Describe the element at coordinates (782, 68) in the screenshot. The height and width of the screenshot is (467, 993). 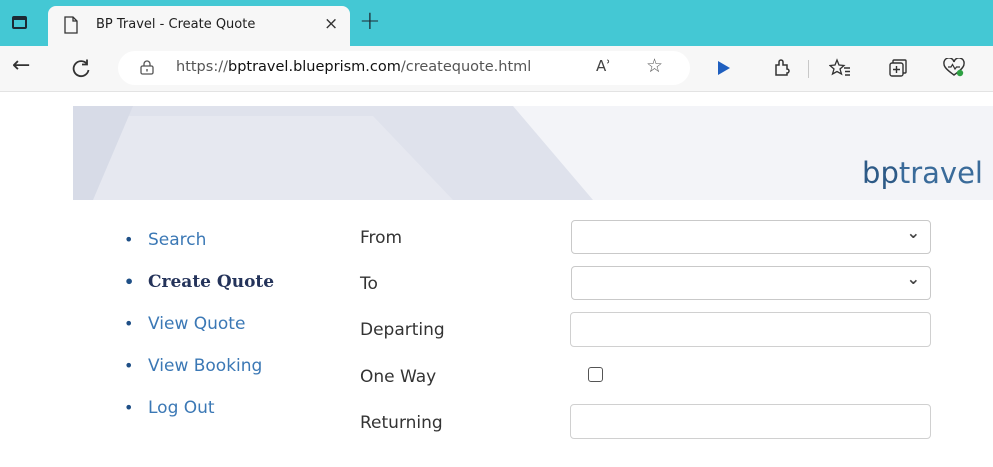
I see `extensions-icon` at that location.